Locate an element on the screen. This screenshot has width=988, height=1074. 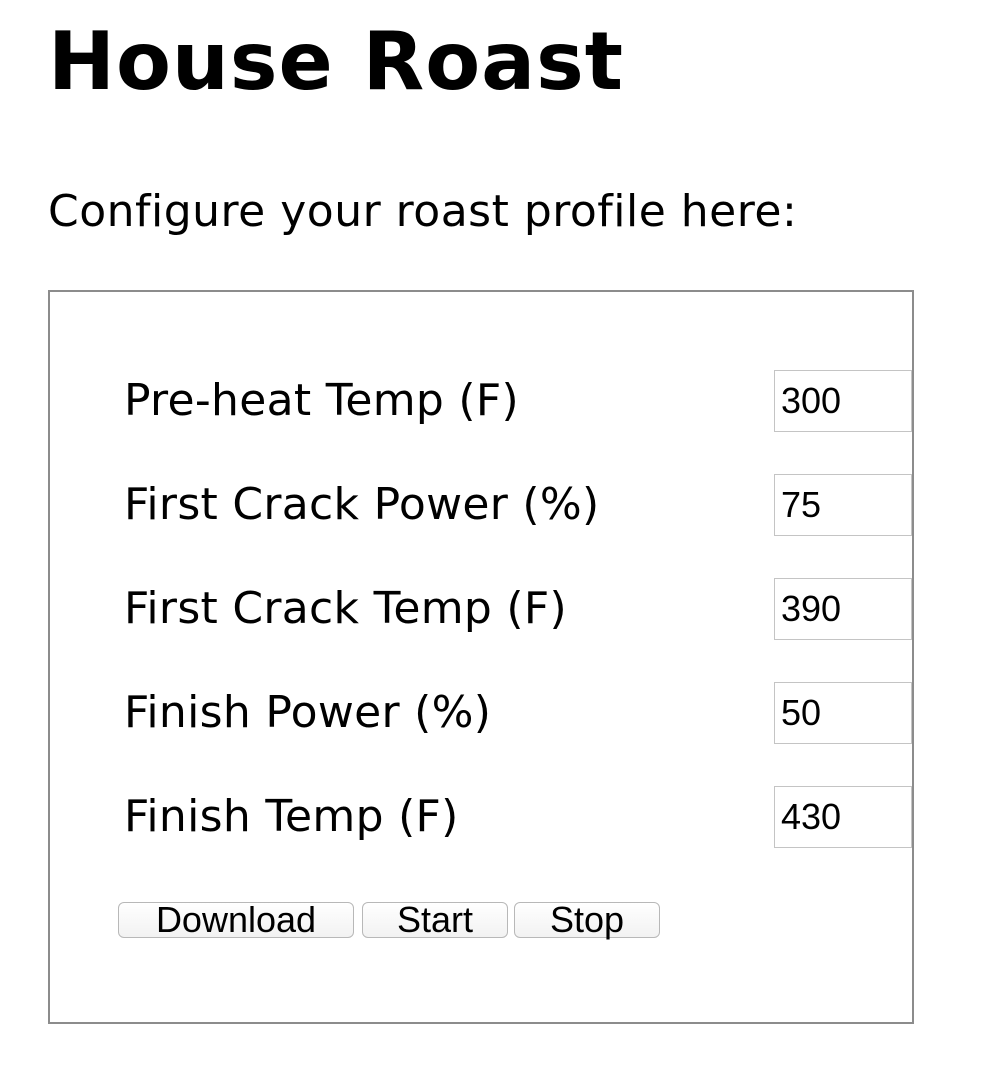
preheat-temp-input is located at coordinates (843, 401).